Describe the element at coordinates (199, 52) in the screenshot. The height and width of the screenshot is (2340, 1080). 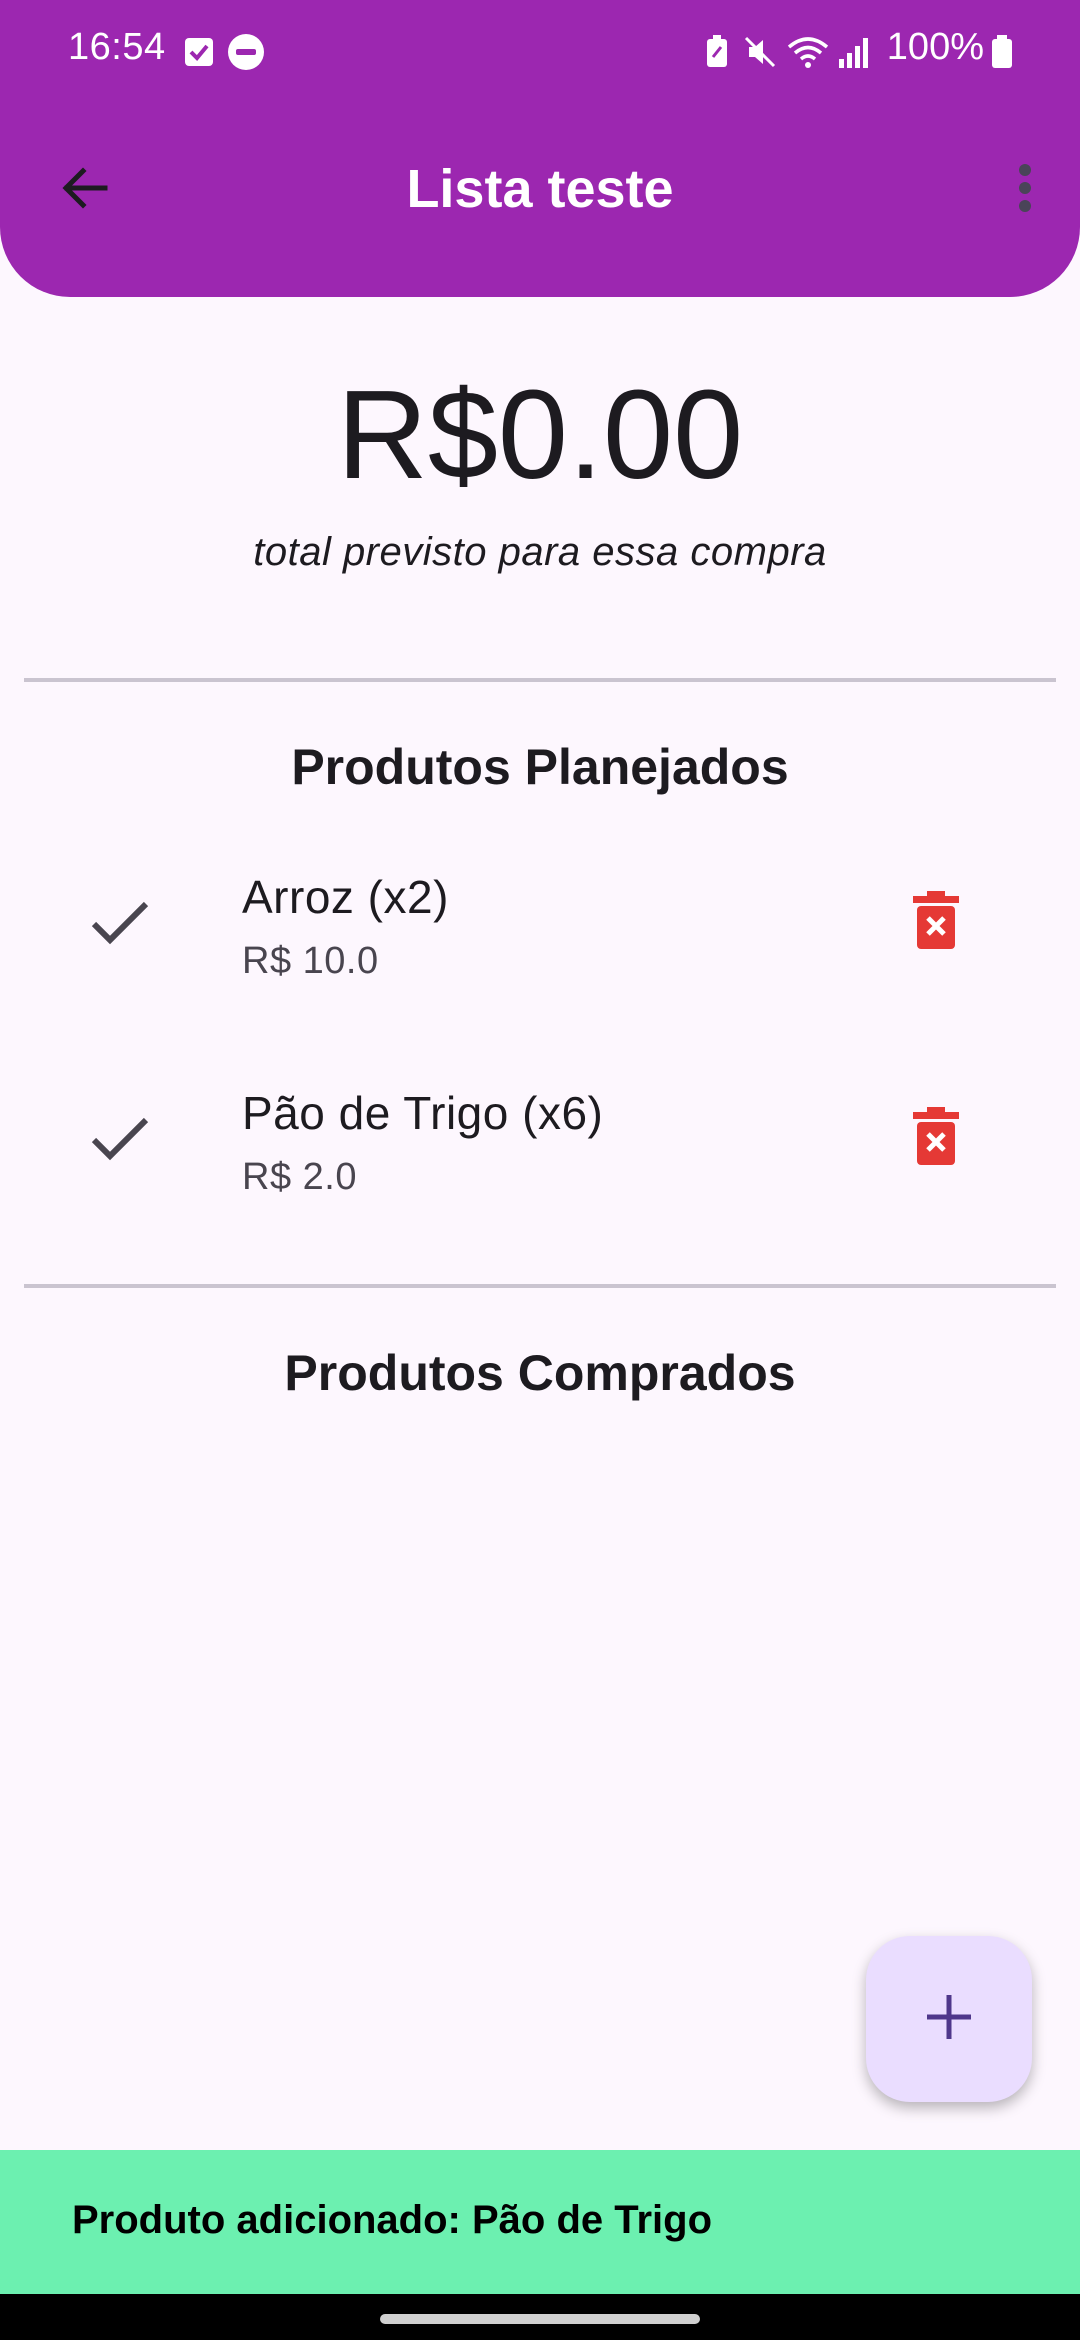
I see `checkbox-notification-icon` at that location.